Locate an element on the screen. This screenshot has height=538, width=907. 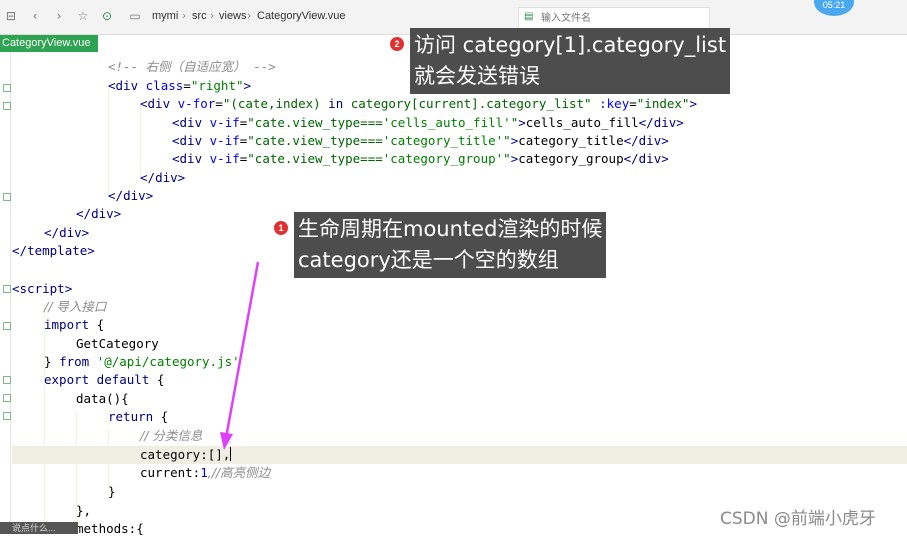
watermark: CSDN @前端小虎牙 is located at coordinates (798, 519).